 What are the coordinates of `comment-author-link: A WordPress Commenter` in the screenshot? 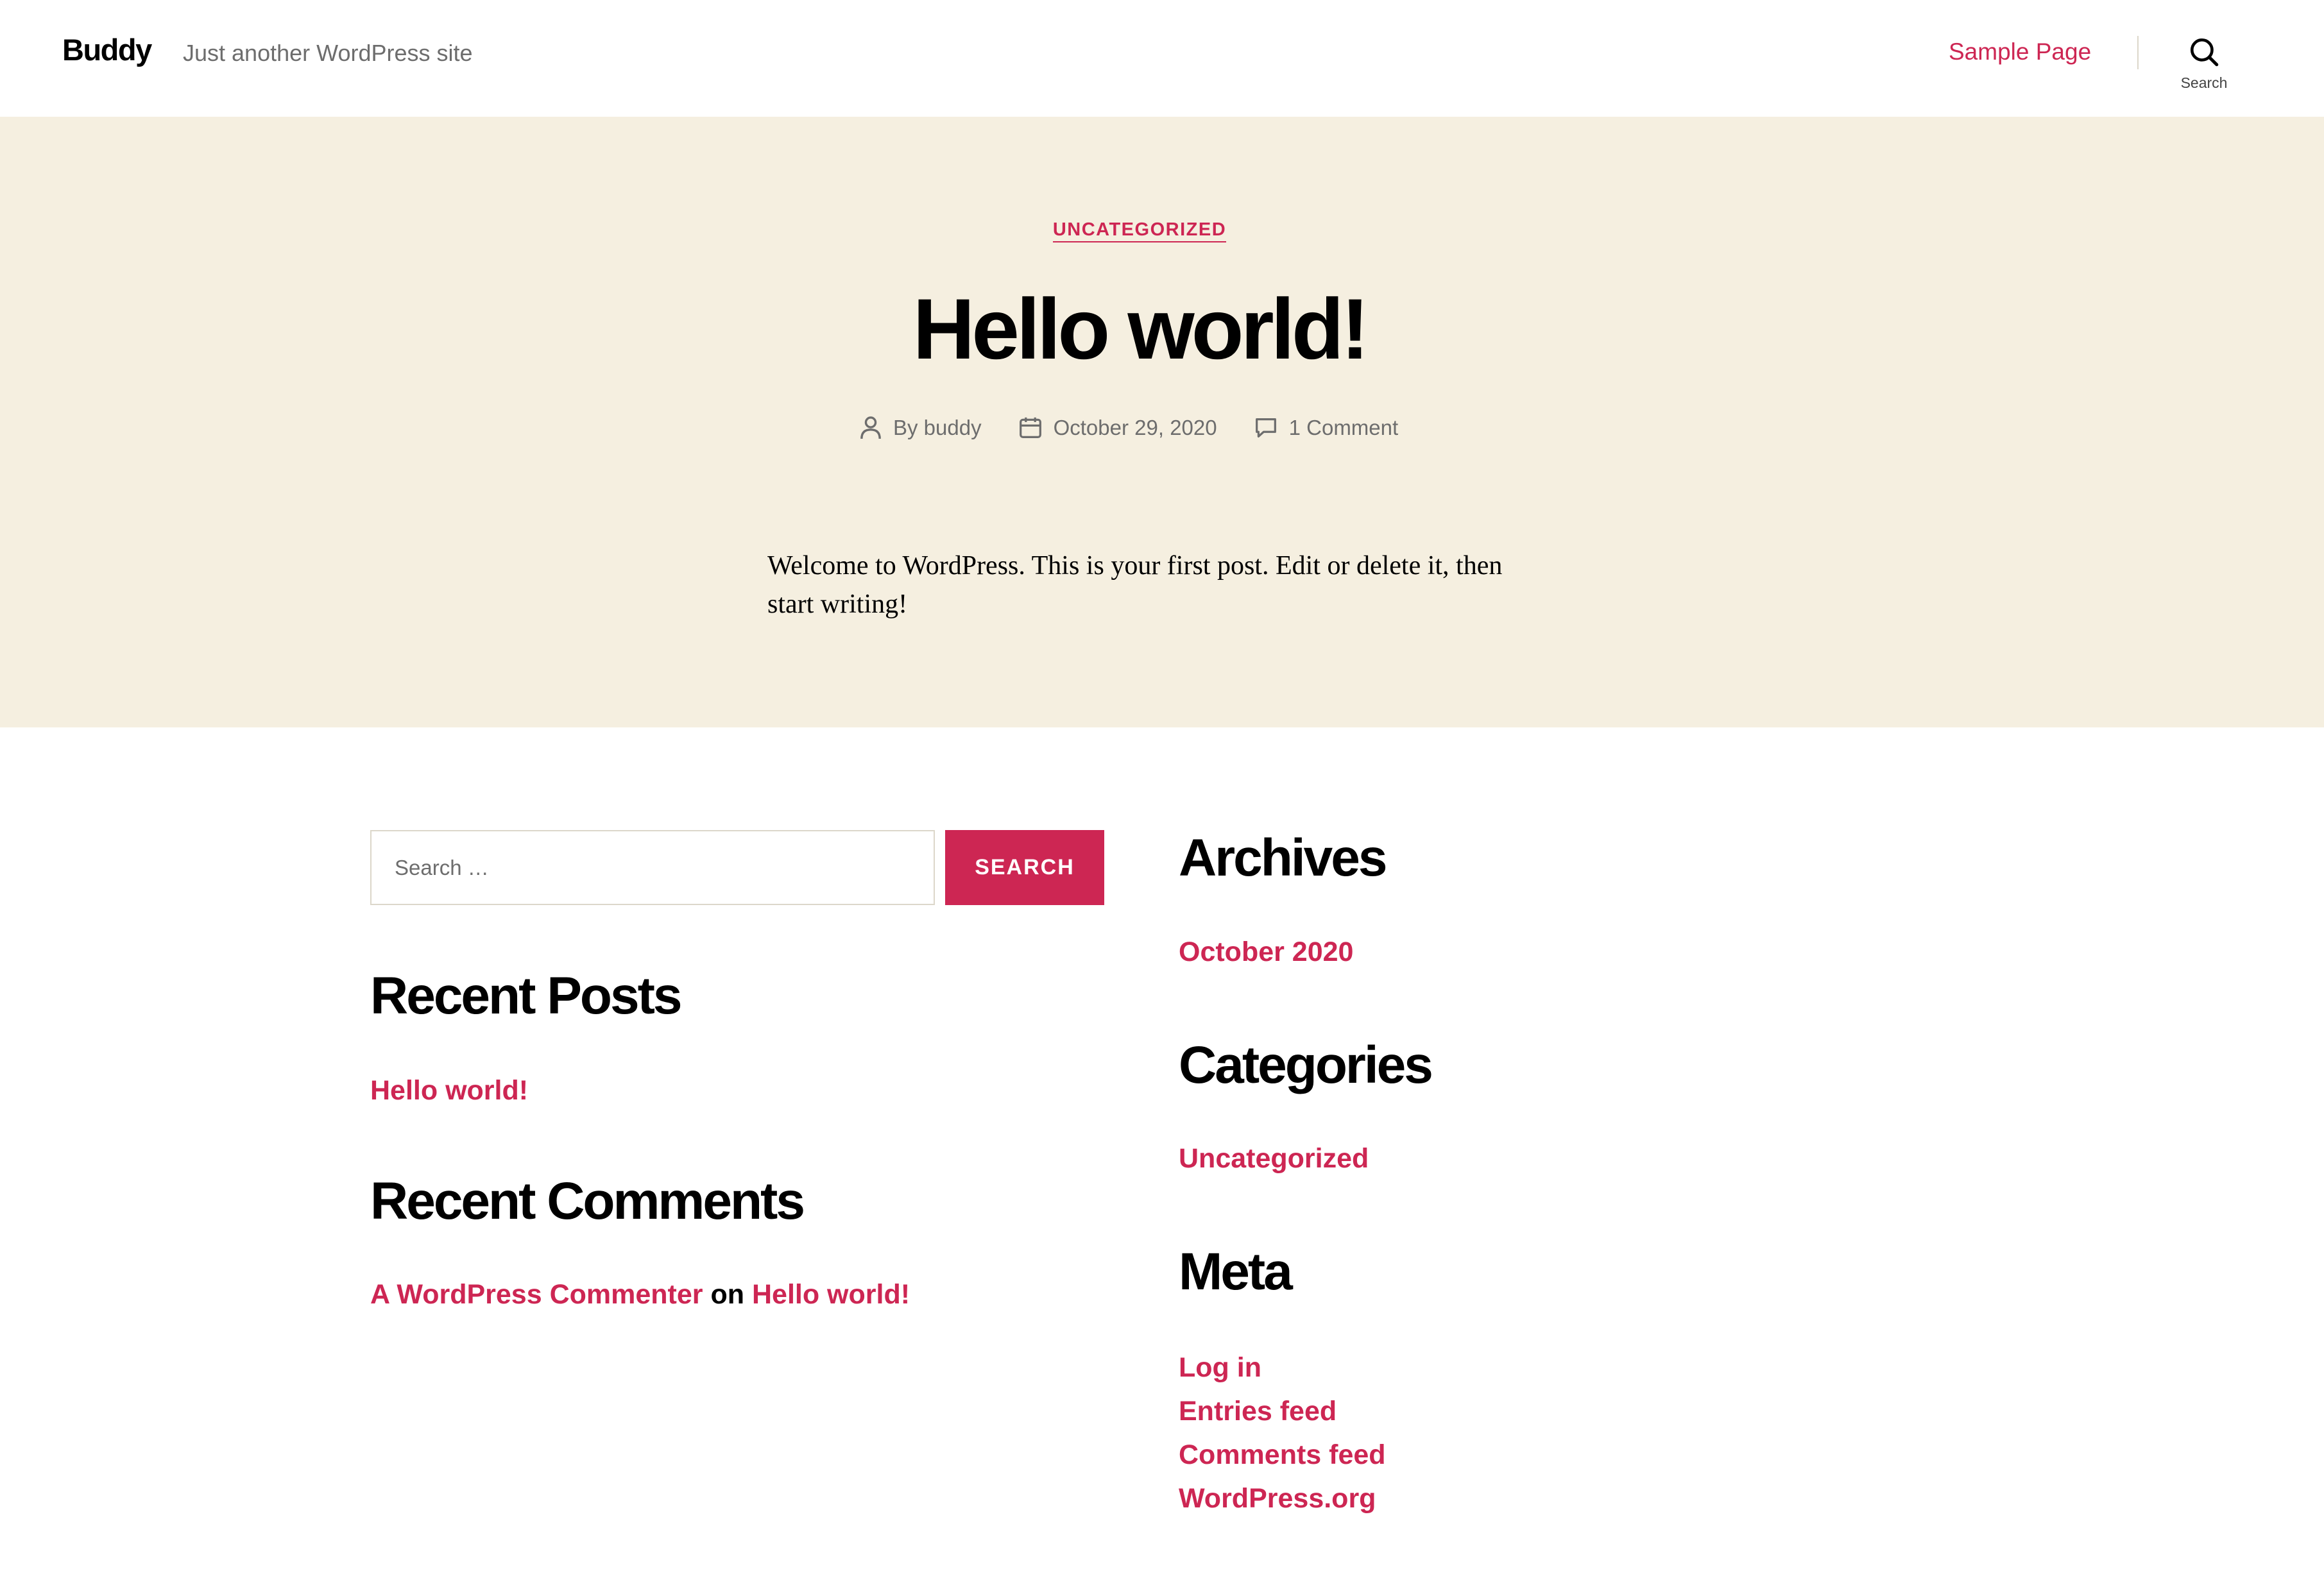 It's located at (536, 1294).